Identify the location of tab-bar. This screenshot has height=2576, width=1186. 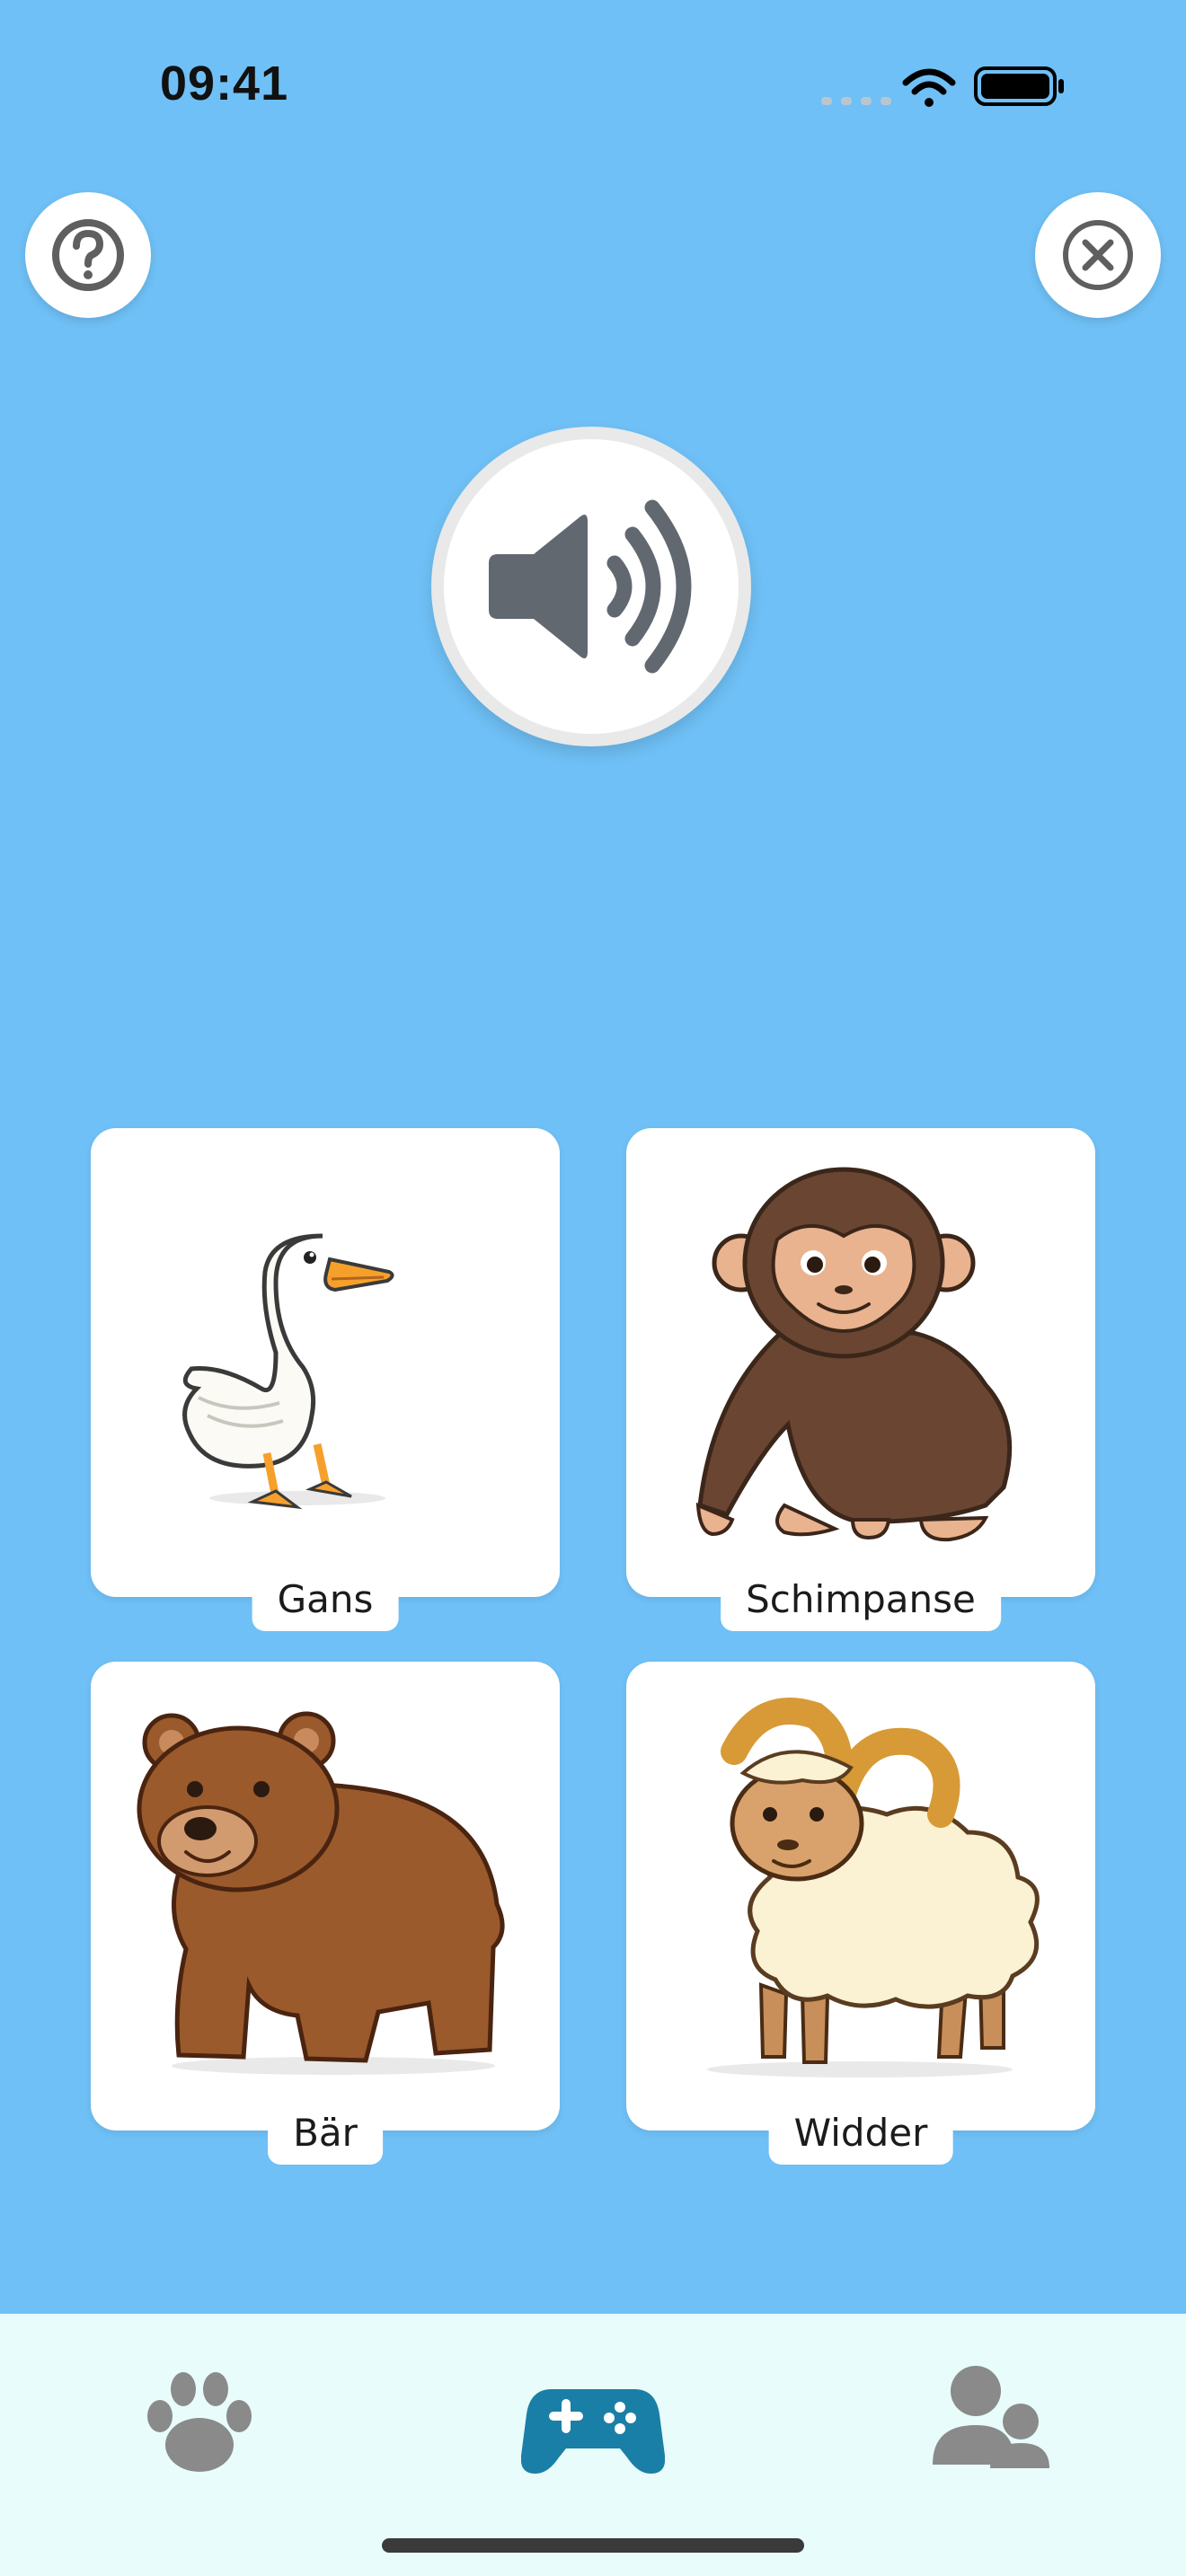
(593, 2445).